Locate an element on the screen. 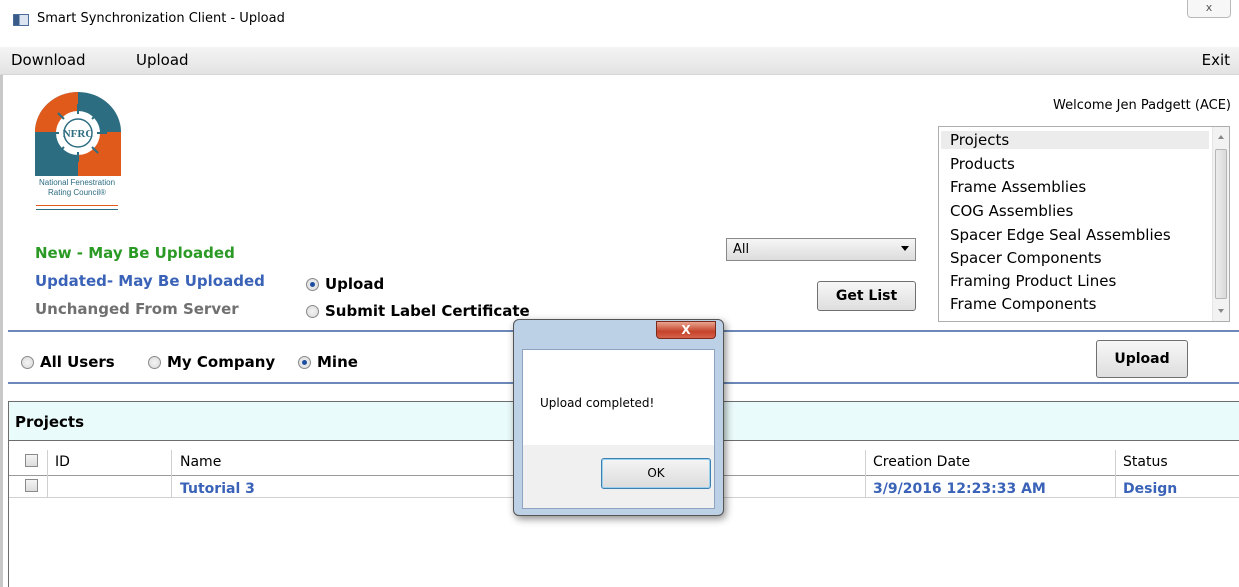 This screenshot has height=587, width=1239. radio-submit-label-certificate: Submit Label Certificate is located at coordinates (418, 311).